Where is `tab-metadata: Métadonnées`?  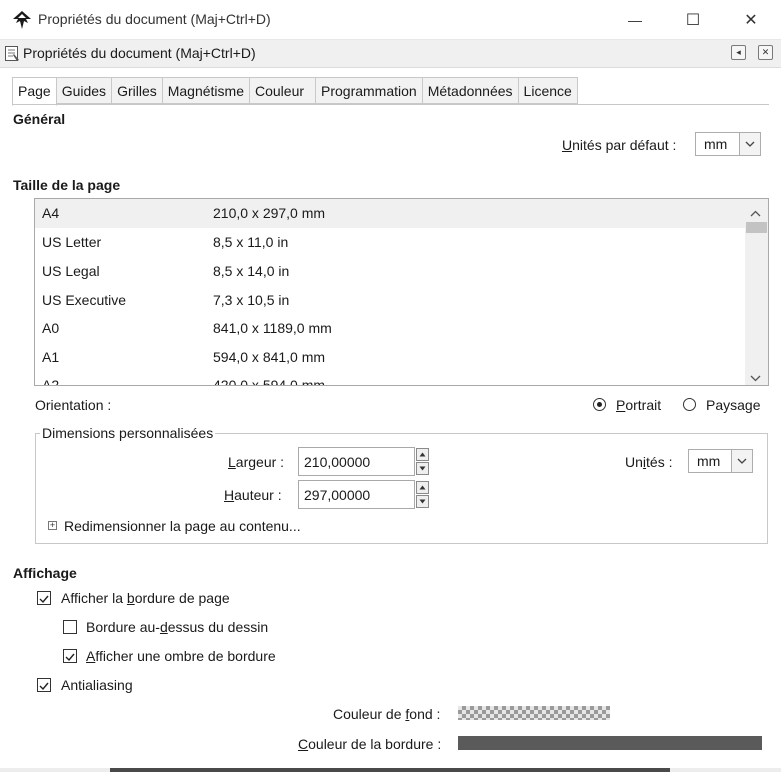
tab-metadata: Métadonnées is located at coordinates (470, 90).